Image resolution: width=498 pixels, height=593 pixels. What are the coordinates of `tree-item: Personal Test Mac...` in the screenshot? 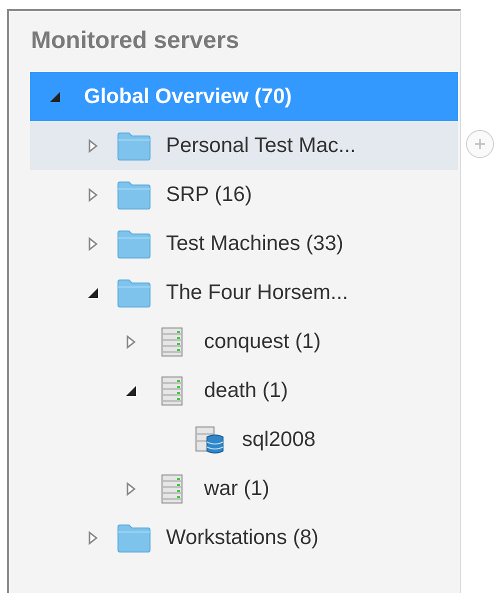 It's located at (244, 145).